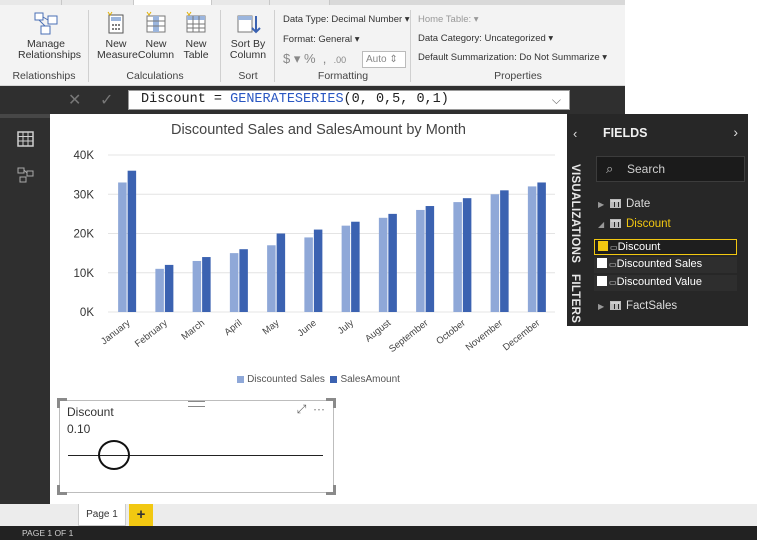 This screenshot has height=547, width=757. What do you see at coordinates (106, 100) in the screenshot?
I see `commit-formula-icon: ✓` at bounding box center [106, 100].